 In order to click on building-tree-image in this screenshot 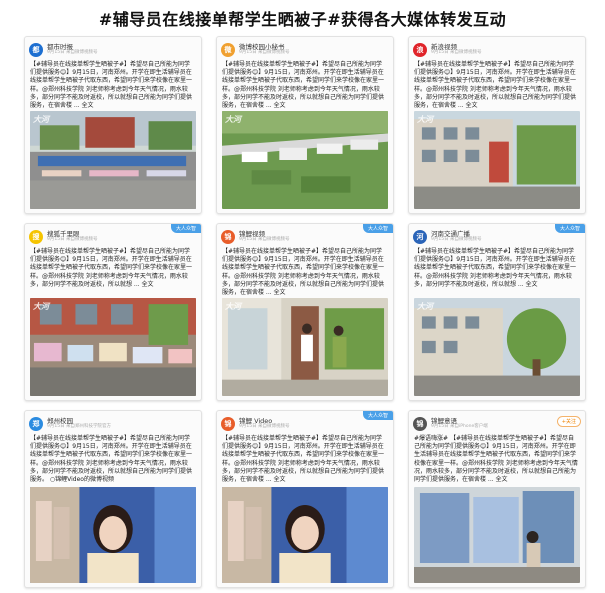, I will do `click(497, 347)`.